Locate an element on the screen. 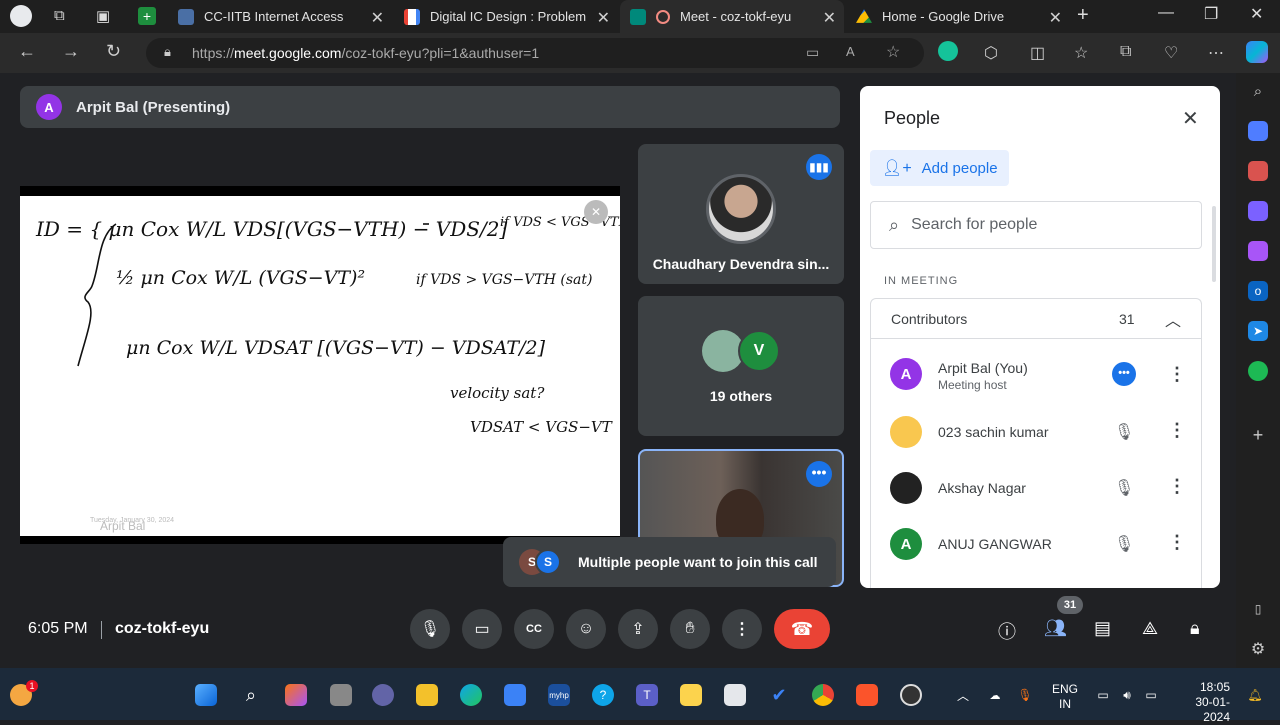 This screenshot has width=1280, height=725. minimize-button: — is located at coordinates (1166, 13).